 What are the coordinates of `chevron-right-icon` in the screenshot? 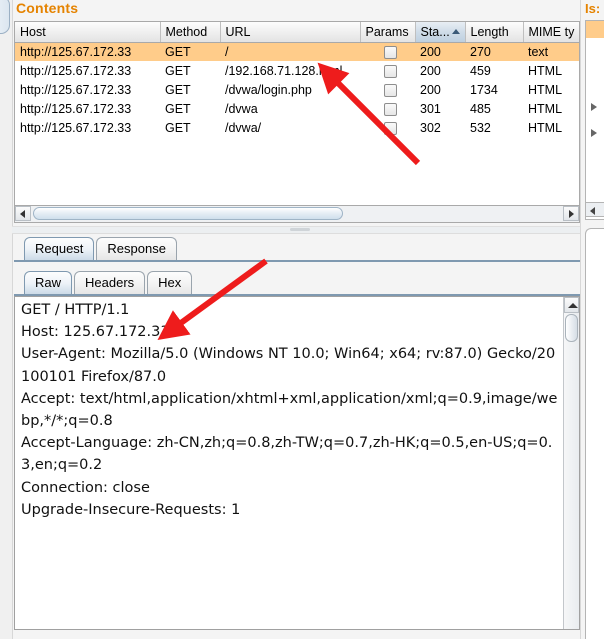 It's located at (571, 214).